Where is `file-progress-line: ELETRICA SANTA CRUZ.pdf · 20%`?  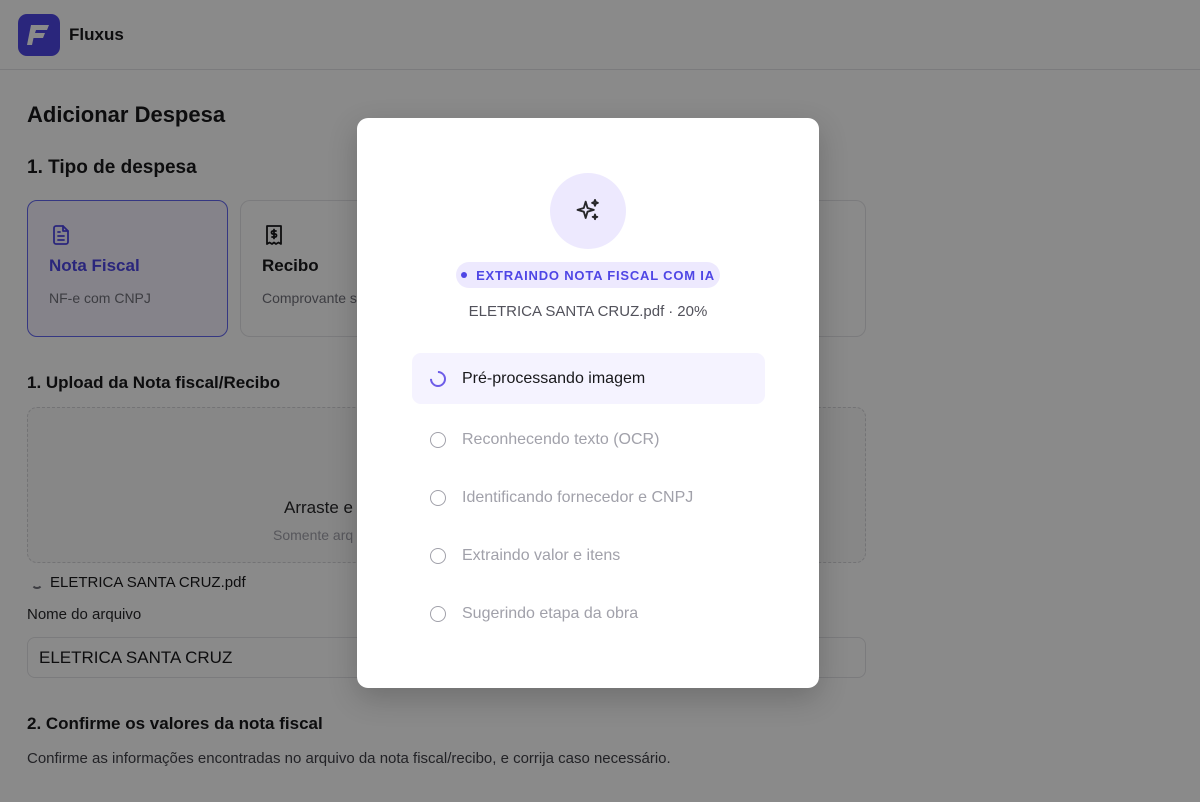
file-progress-line: ELETRICA SANTA CRUZ.pdf · 20% is located at coordinates (588, 311).